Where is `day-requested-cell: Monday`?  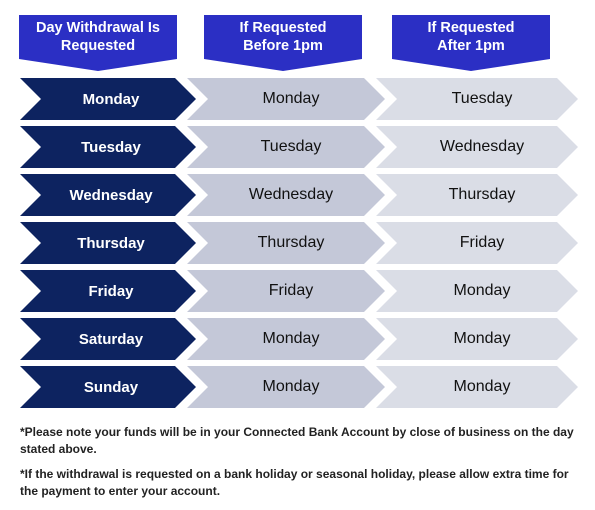
day-requested-cell: Monday is located at coordinates (108, 99).